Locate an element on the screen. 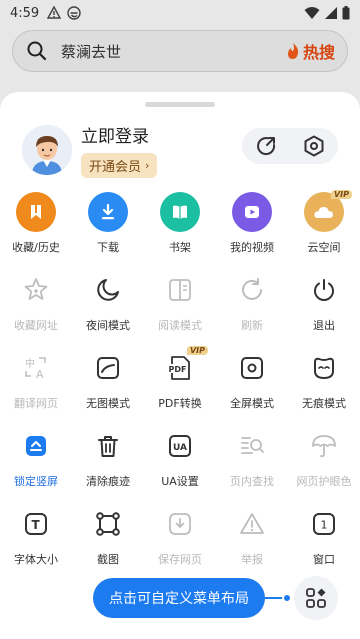 The height and width of the screenshot is (639, 360). share-icon is located at coordinates (266, 146).